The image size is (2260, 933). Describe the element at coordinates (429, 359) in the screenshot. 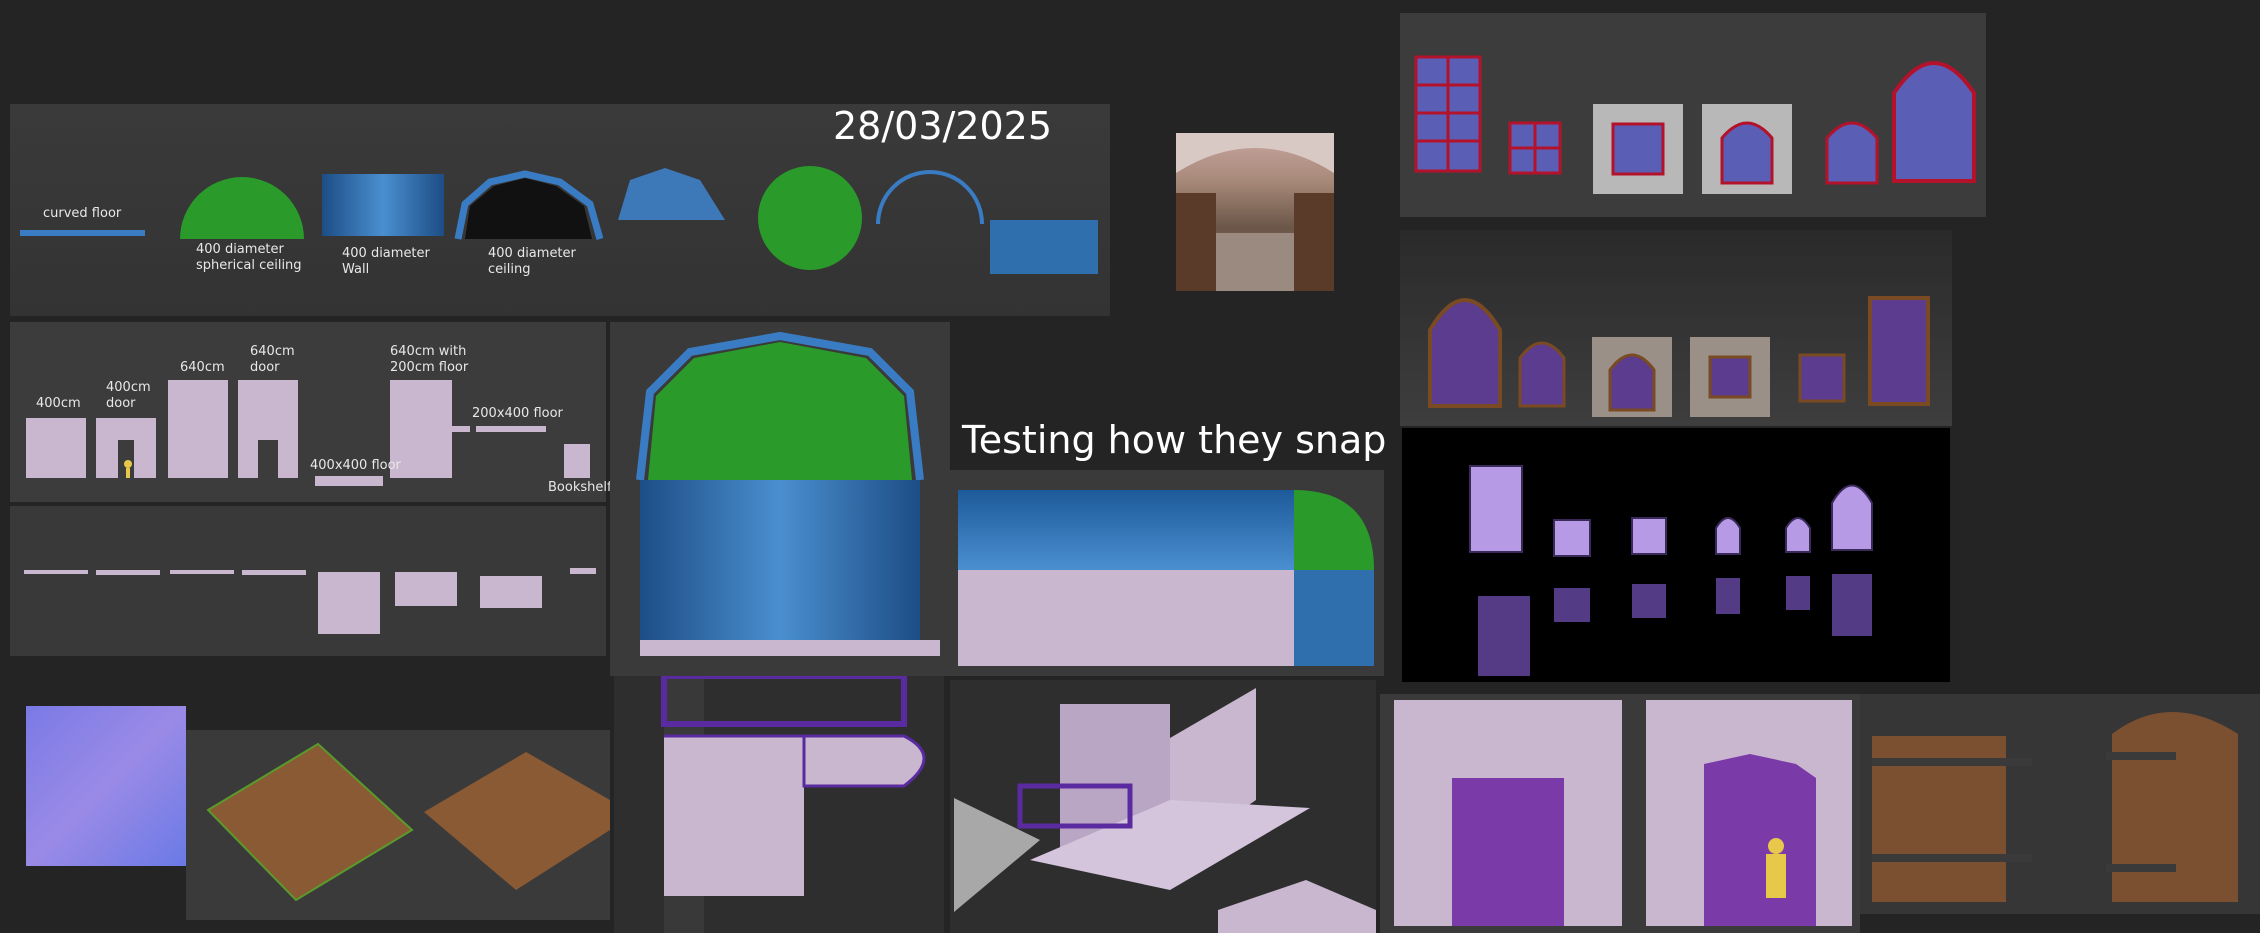

I see `label-640cm-floor: 640cm with 200cm floor` at that location.